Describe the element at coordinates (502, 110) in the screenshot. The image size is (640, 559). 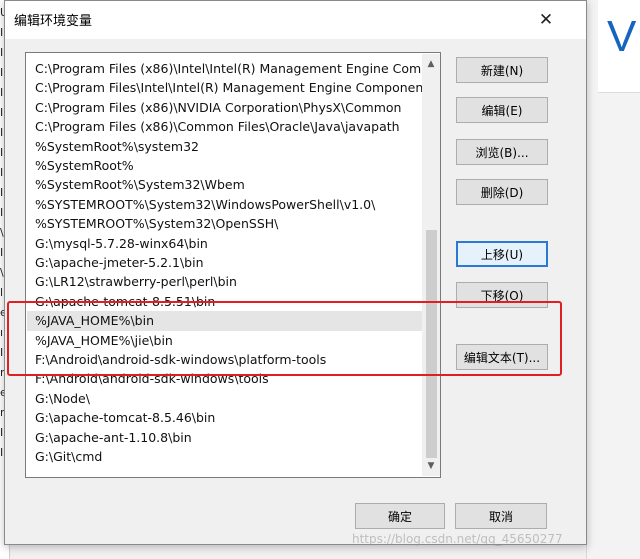
I see `edit-button: 编辑(E)` at that location.